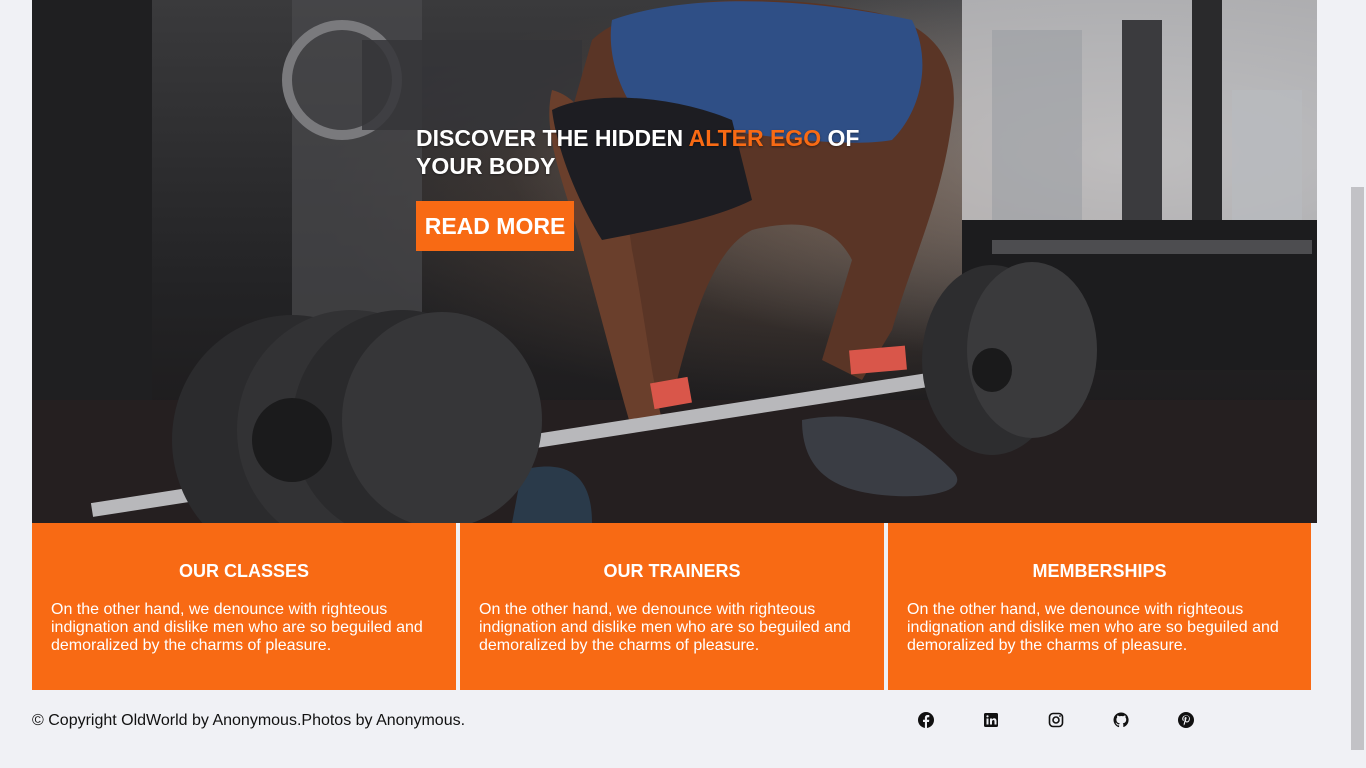 Image resolution: width=1366 pixels, height=768 pixels. Describe the element at coordinates (1187, 721) in the screenshot. I see `pinterest-icon` at that location.